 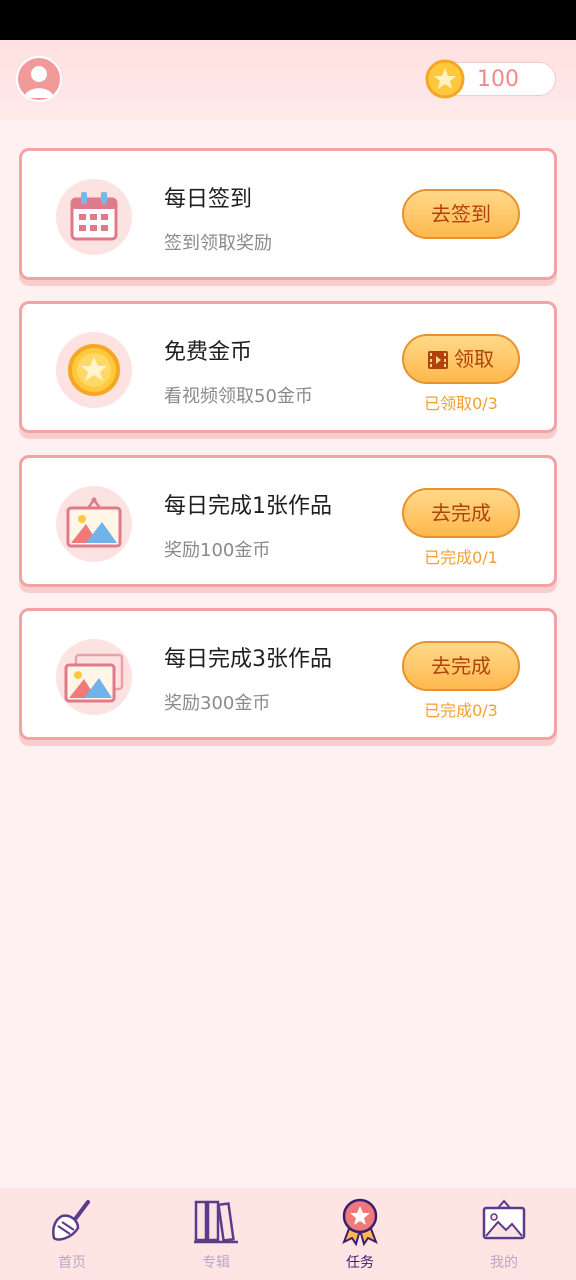 What do you see at coordinates (461, 557) in the screenshot?
I see `task-progress: 已完成0/1` at bounding box center [461, 557].